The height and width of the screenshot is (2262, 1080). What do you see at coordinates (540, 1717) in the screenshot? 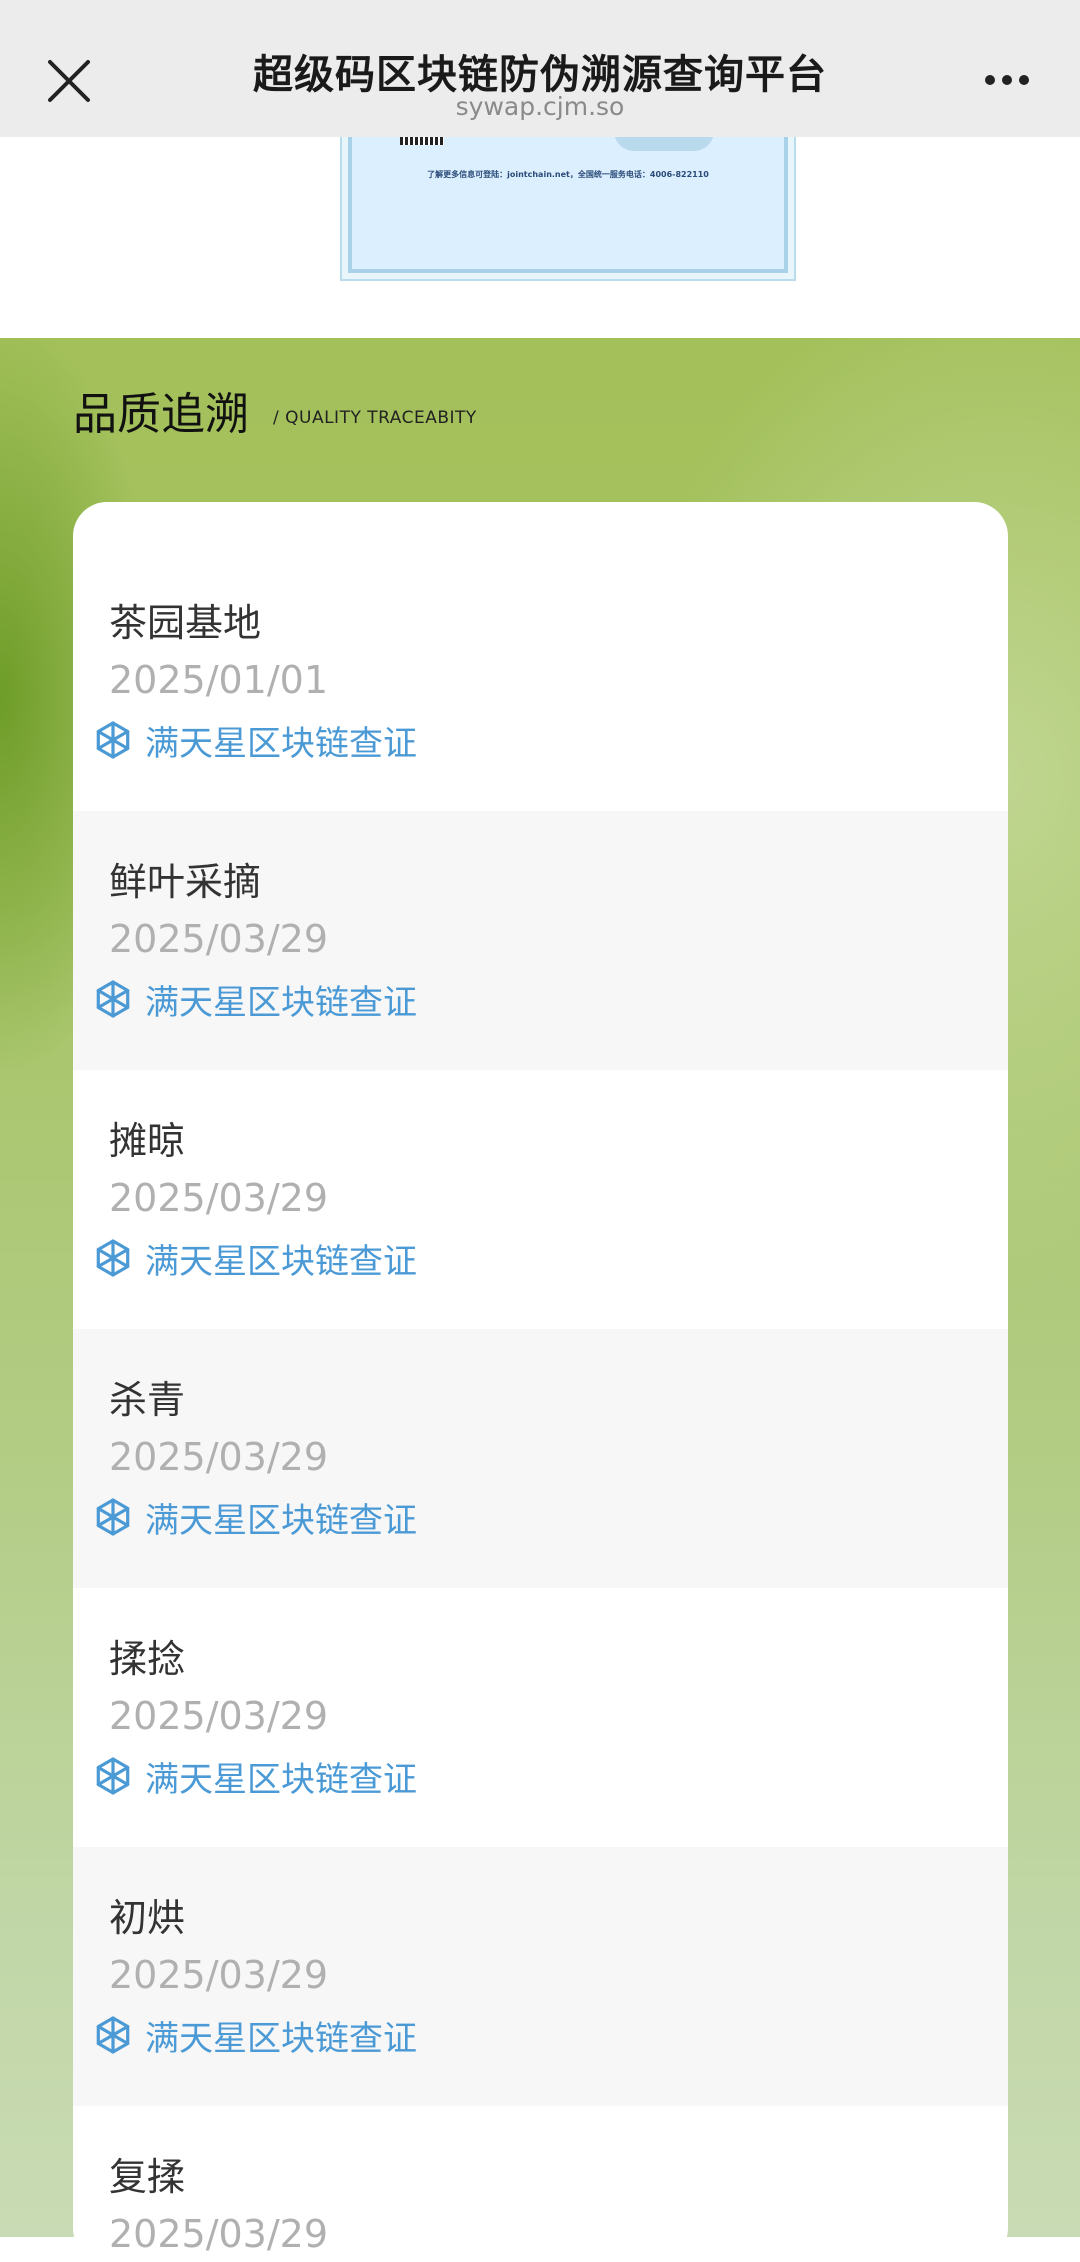
I see `trace-step: 揉捻 2025/03/29 满天星区块链查证` at bounding box center [540, 1717].